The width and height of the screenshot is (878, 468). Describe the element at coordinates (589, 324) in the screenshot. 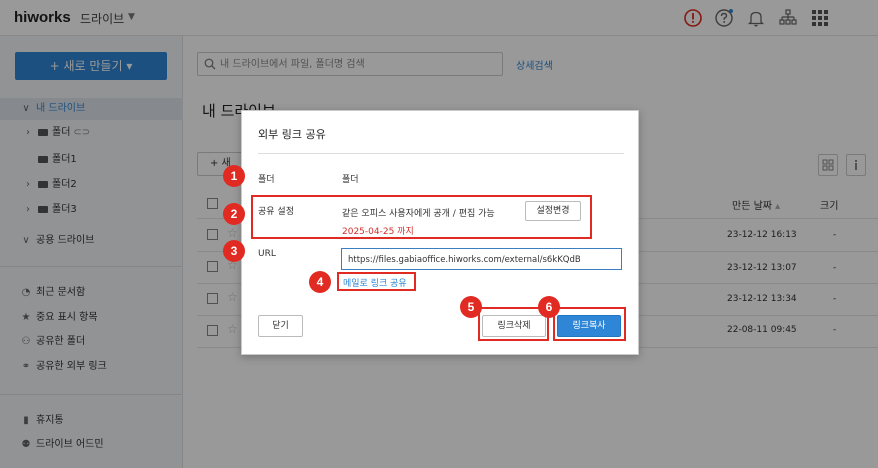

I see `highlight-copy-link` at that location.